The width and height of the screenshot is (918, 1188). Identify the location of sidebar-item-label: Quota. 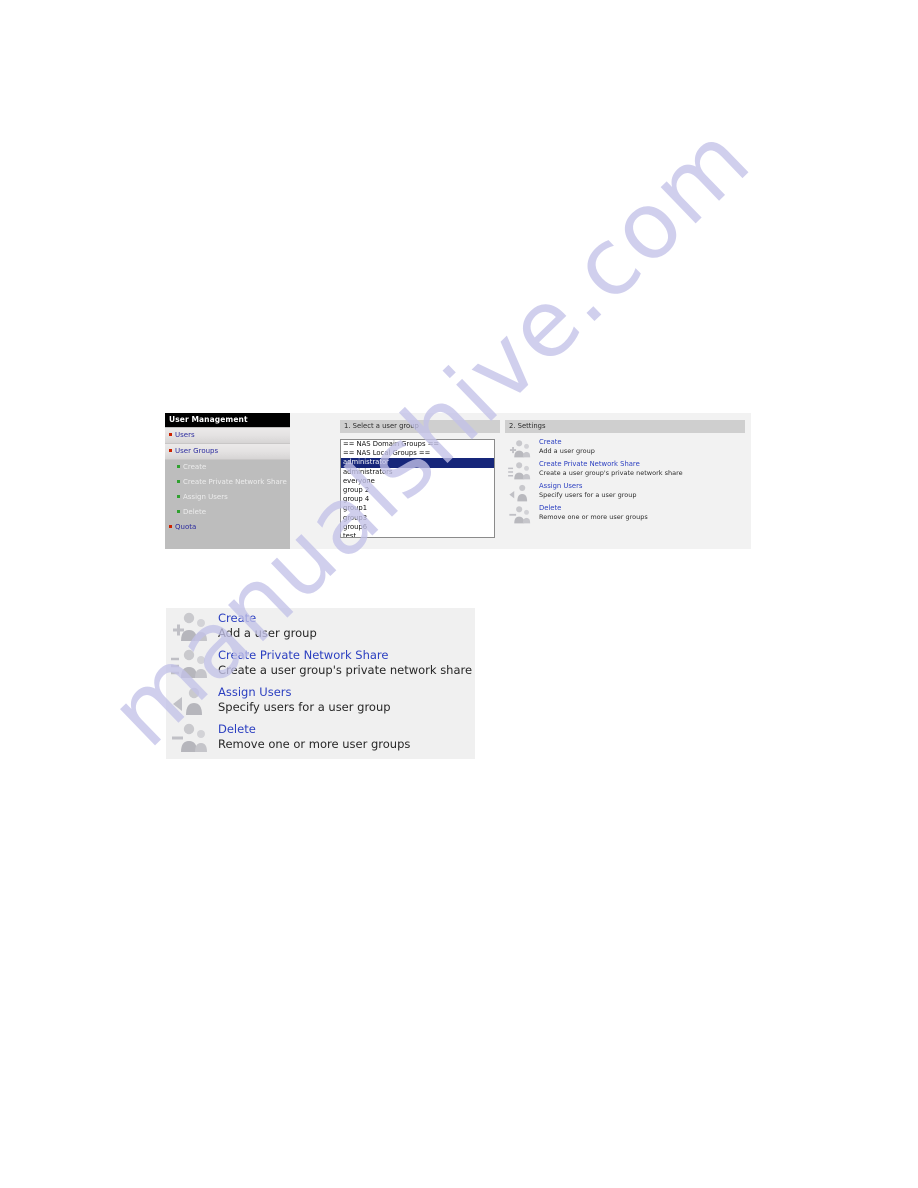
(186, 527).